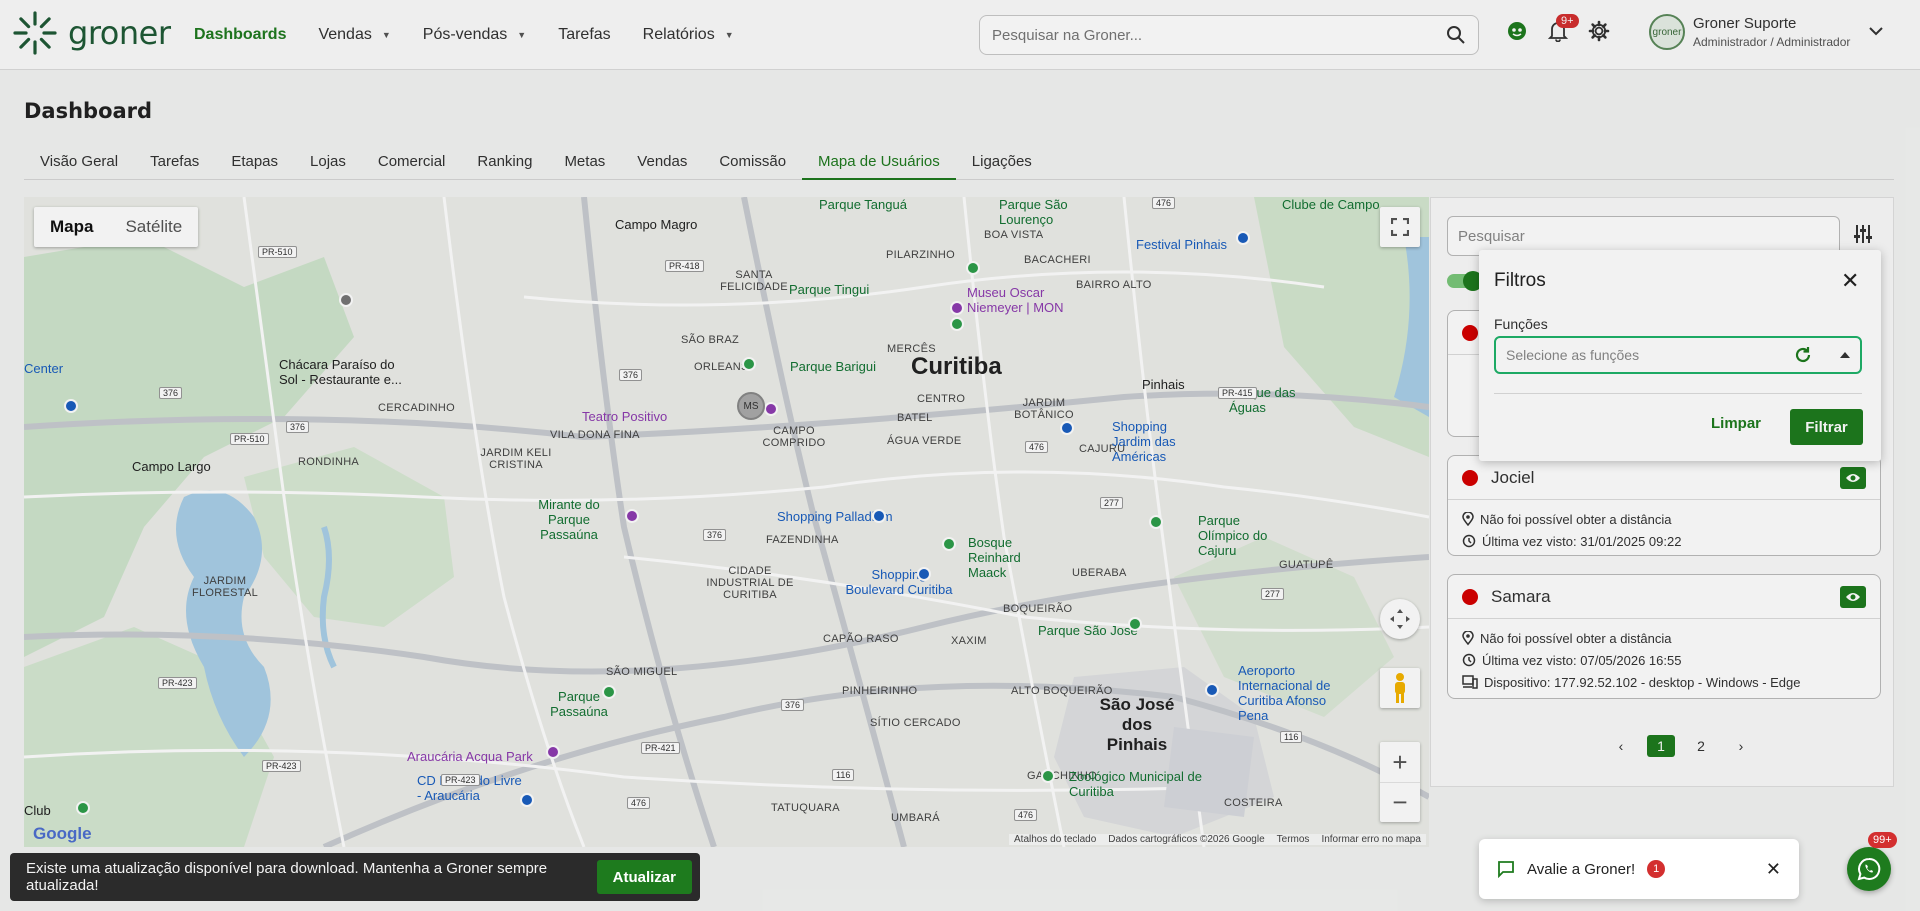 The width and height of the screenshot is (1920, 911). I want to click on tab-visao-geral: Visão Geral, so click(79, 164).